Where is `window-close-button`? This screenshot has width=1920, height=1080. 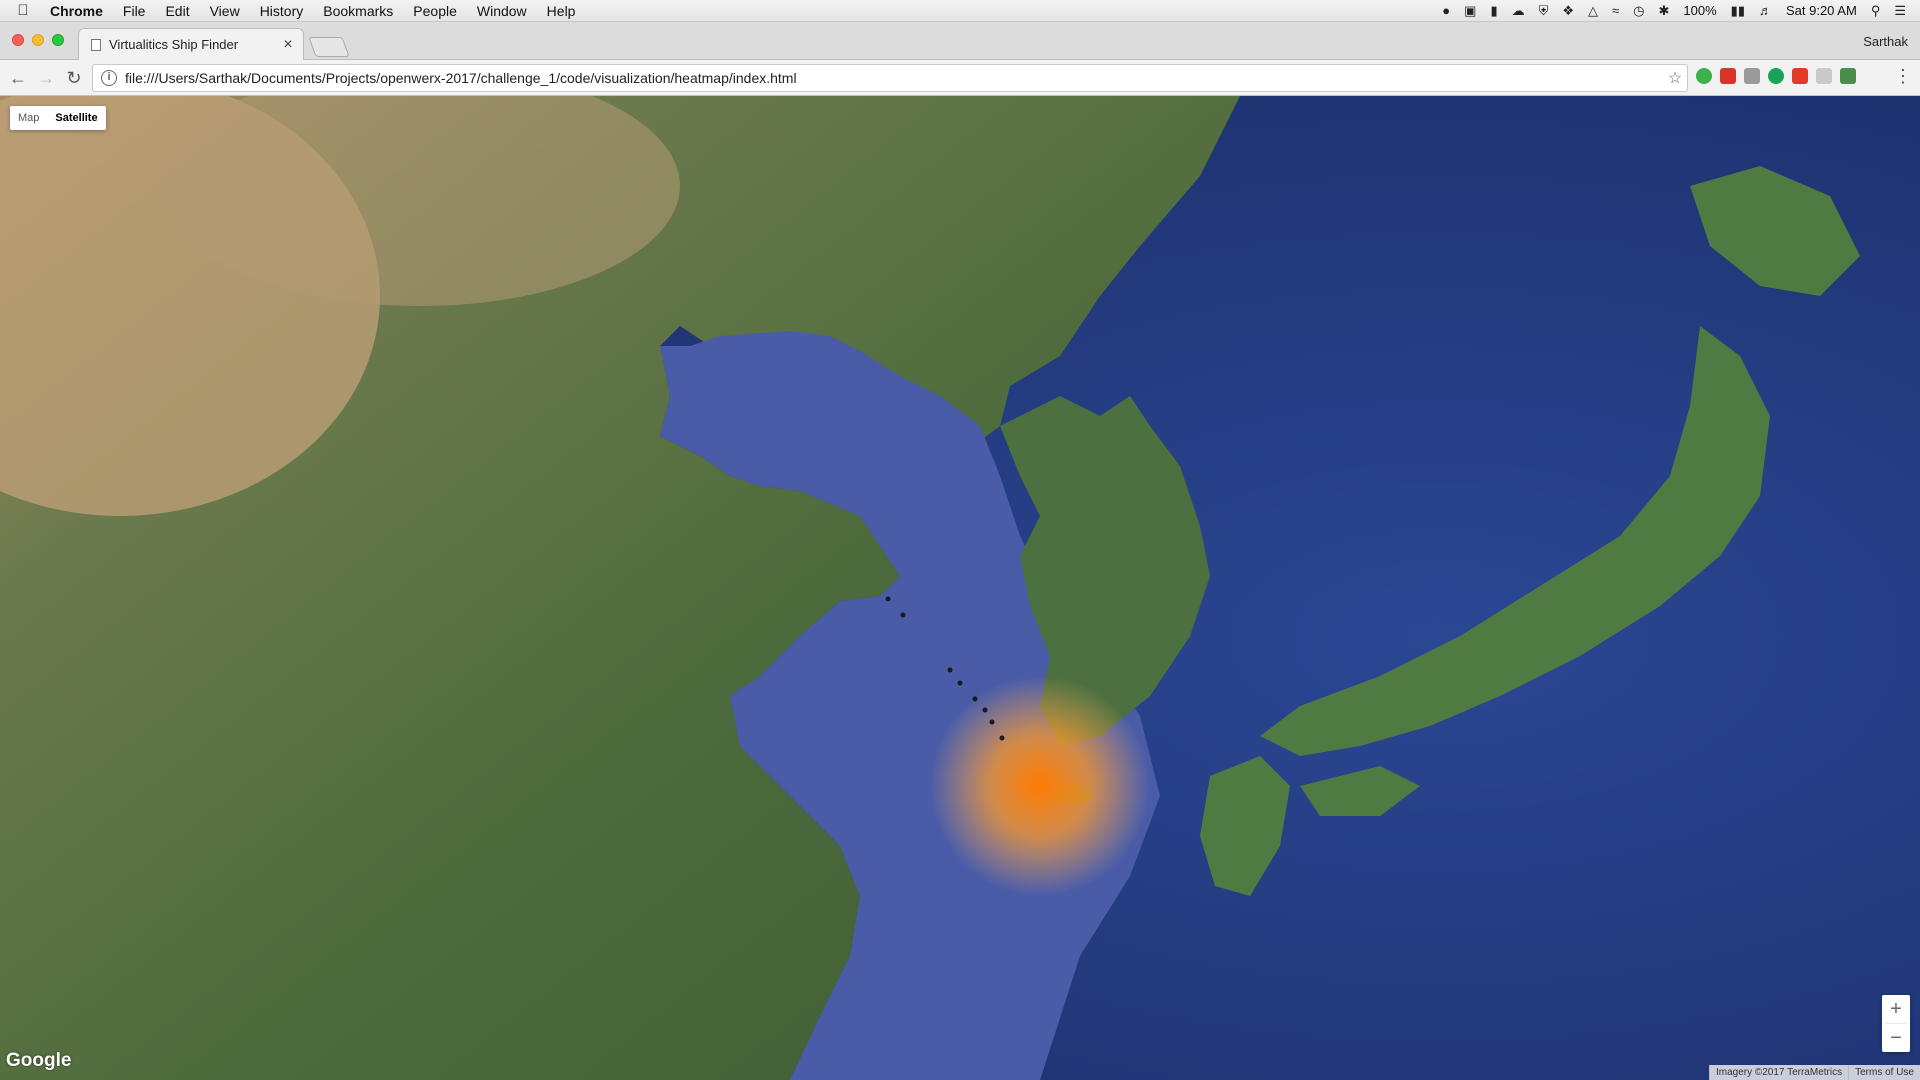
window-close-button is located at coordinates (18, 40).